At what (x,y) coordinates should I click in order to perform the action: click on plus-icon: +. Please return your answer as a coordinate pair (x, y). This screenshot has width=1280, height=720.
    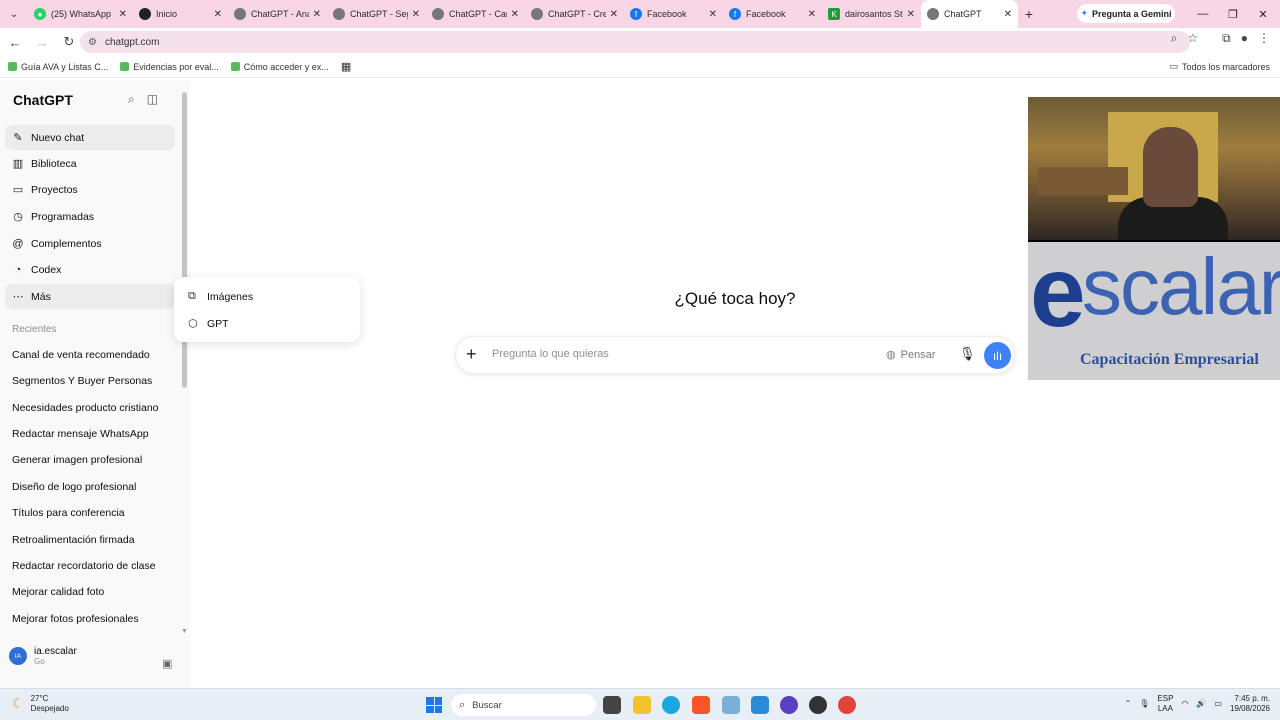
    Looking at the image, I should click on (471, 354).